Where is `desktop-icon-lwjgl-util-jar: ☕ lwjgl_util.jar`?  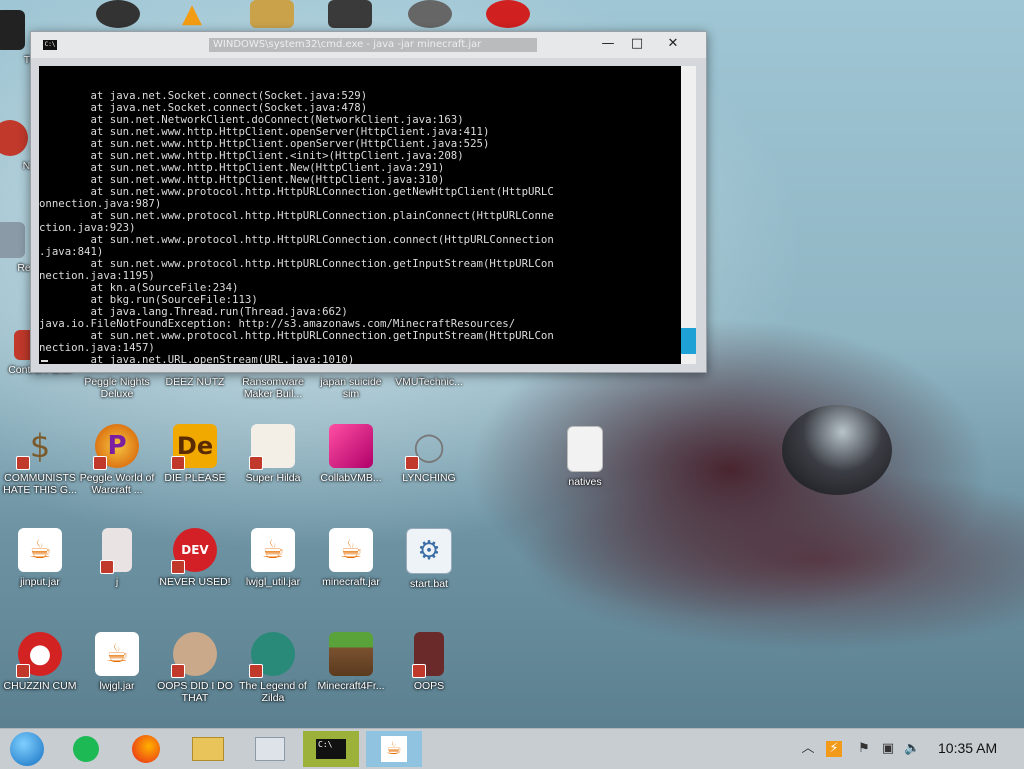 desktop-icon-lwjgl-util-jar: ☕ lwjgl_util.jar is located at coordinates (273, 558).